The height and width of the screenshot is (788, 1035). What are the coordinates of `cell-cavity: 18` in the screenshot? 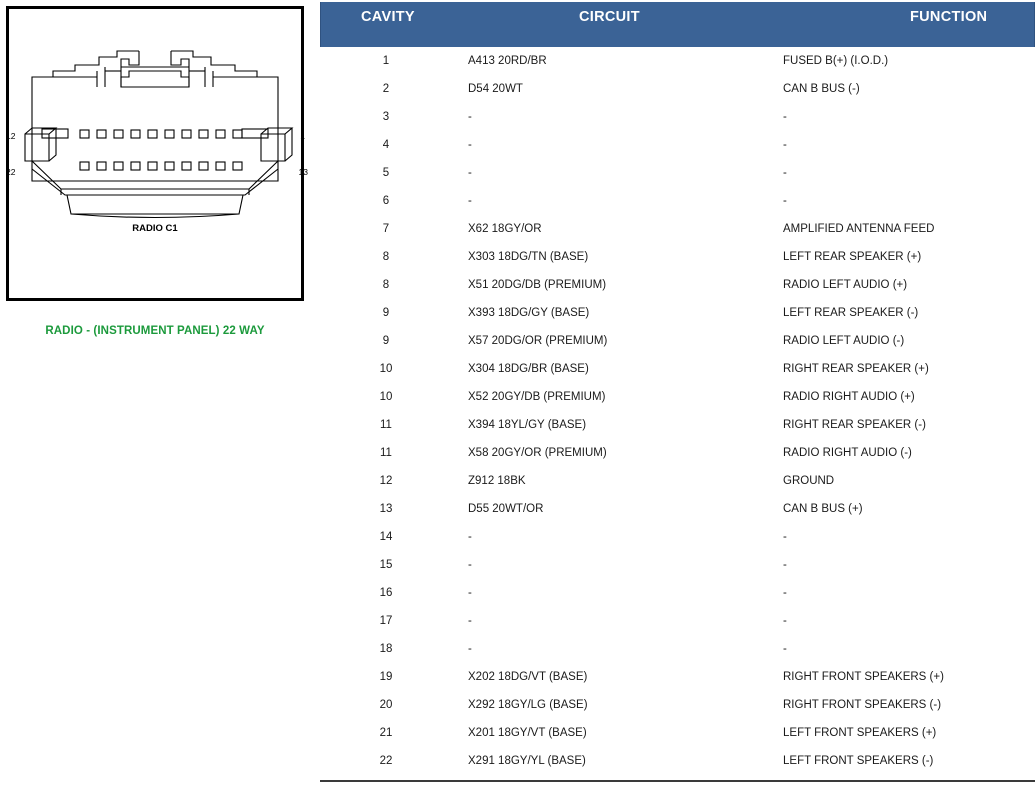 It's located at (386, 649).